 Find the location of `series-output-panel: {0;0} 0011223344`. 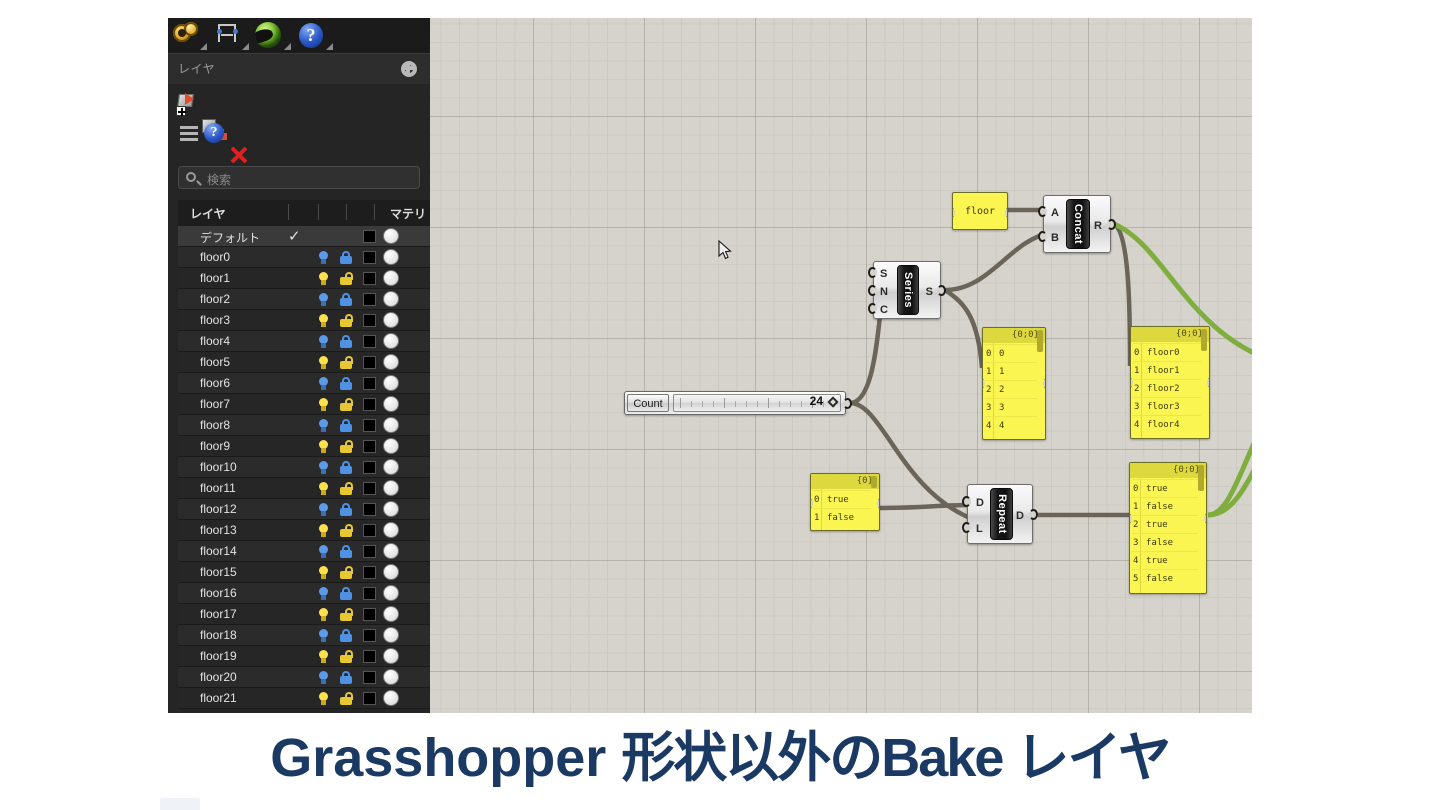

series-output-panel: {0;0} 0011223344 is located at coordinates (1014, 383).